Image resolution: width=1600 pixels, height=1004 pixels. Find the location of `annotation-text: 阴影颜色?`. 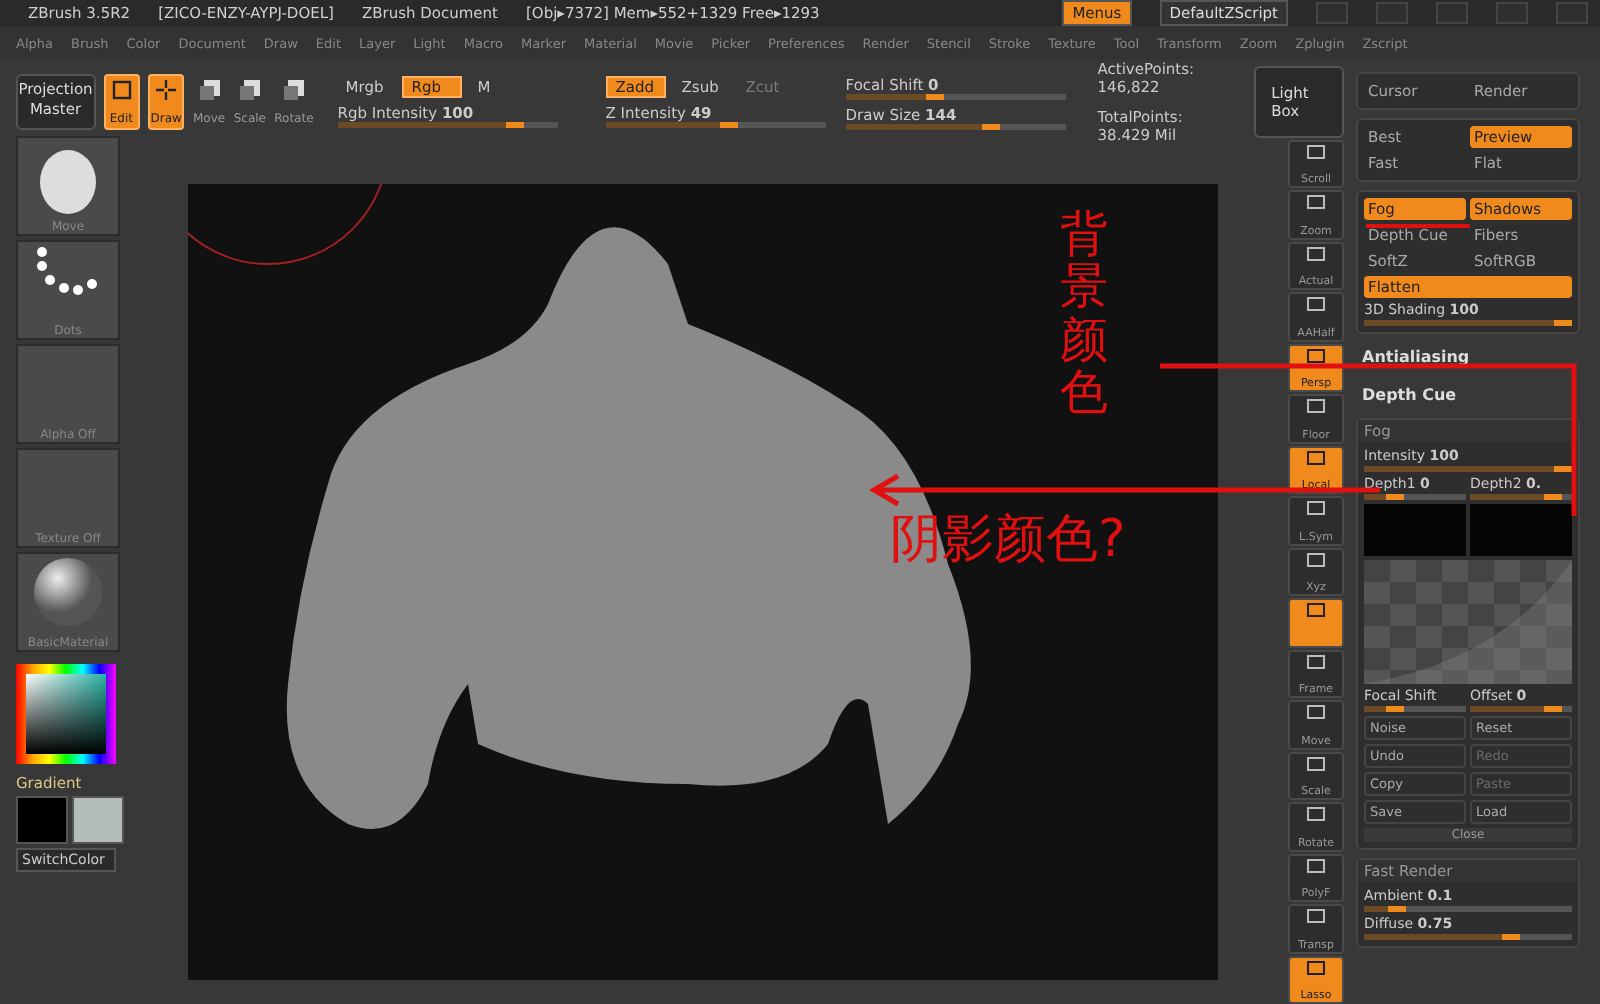

annotation-text: 阴影颜色? is located at coordinates (1008, 541).